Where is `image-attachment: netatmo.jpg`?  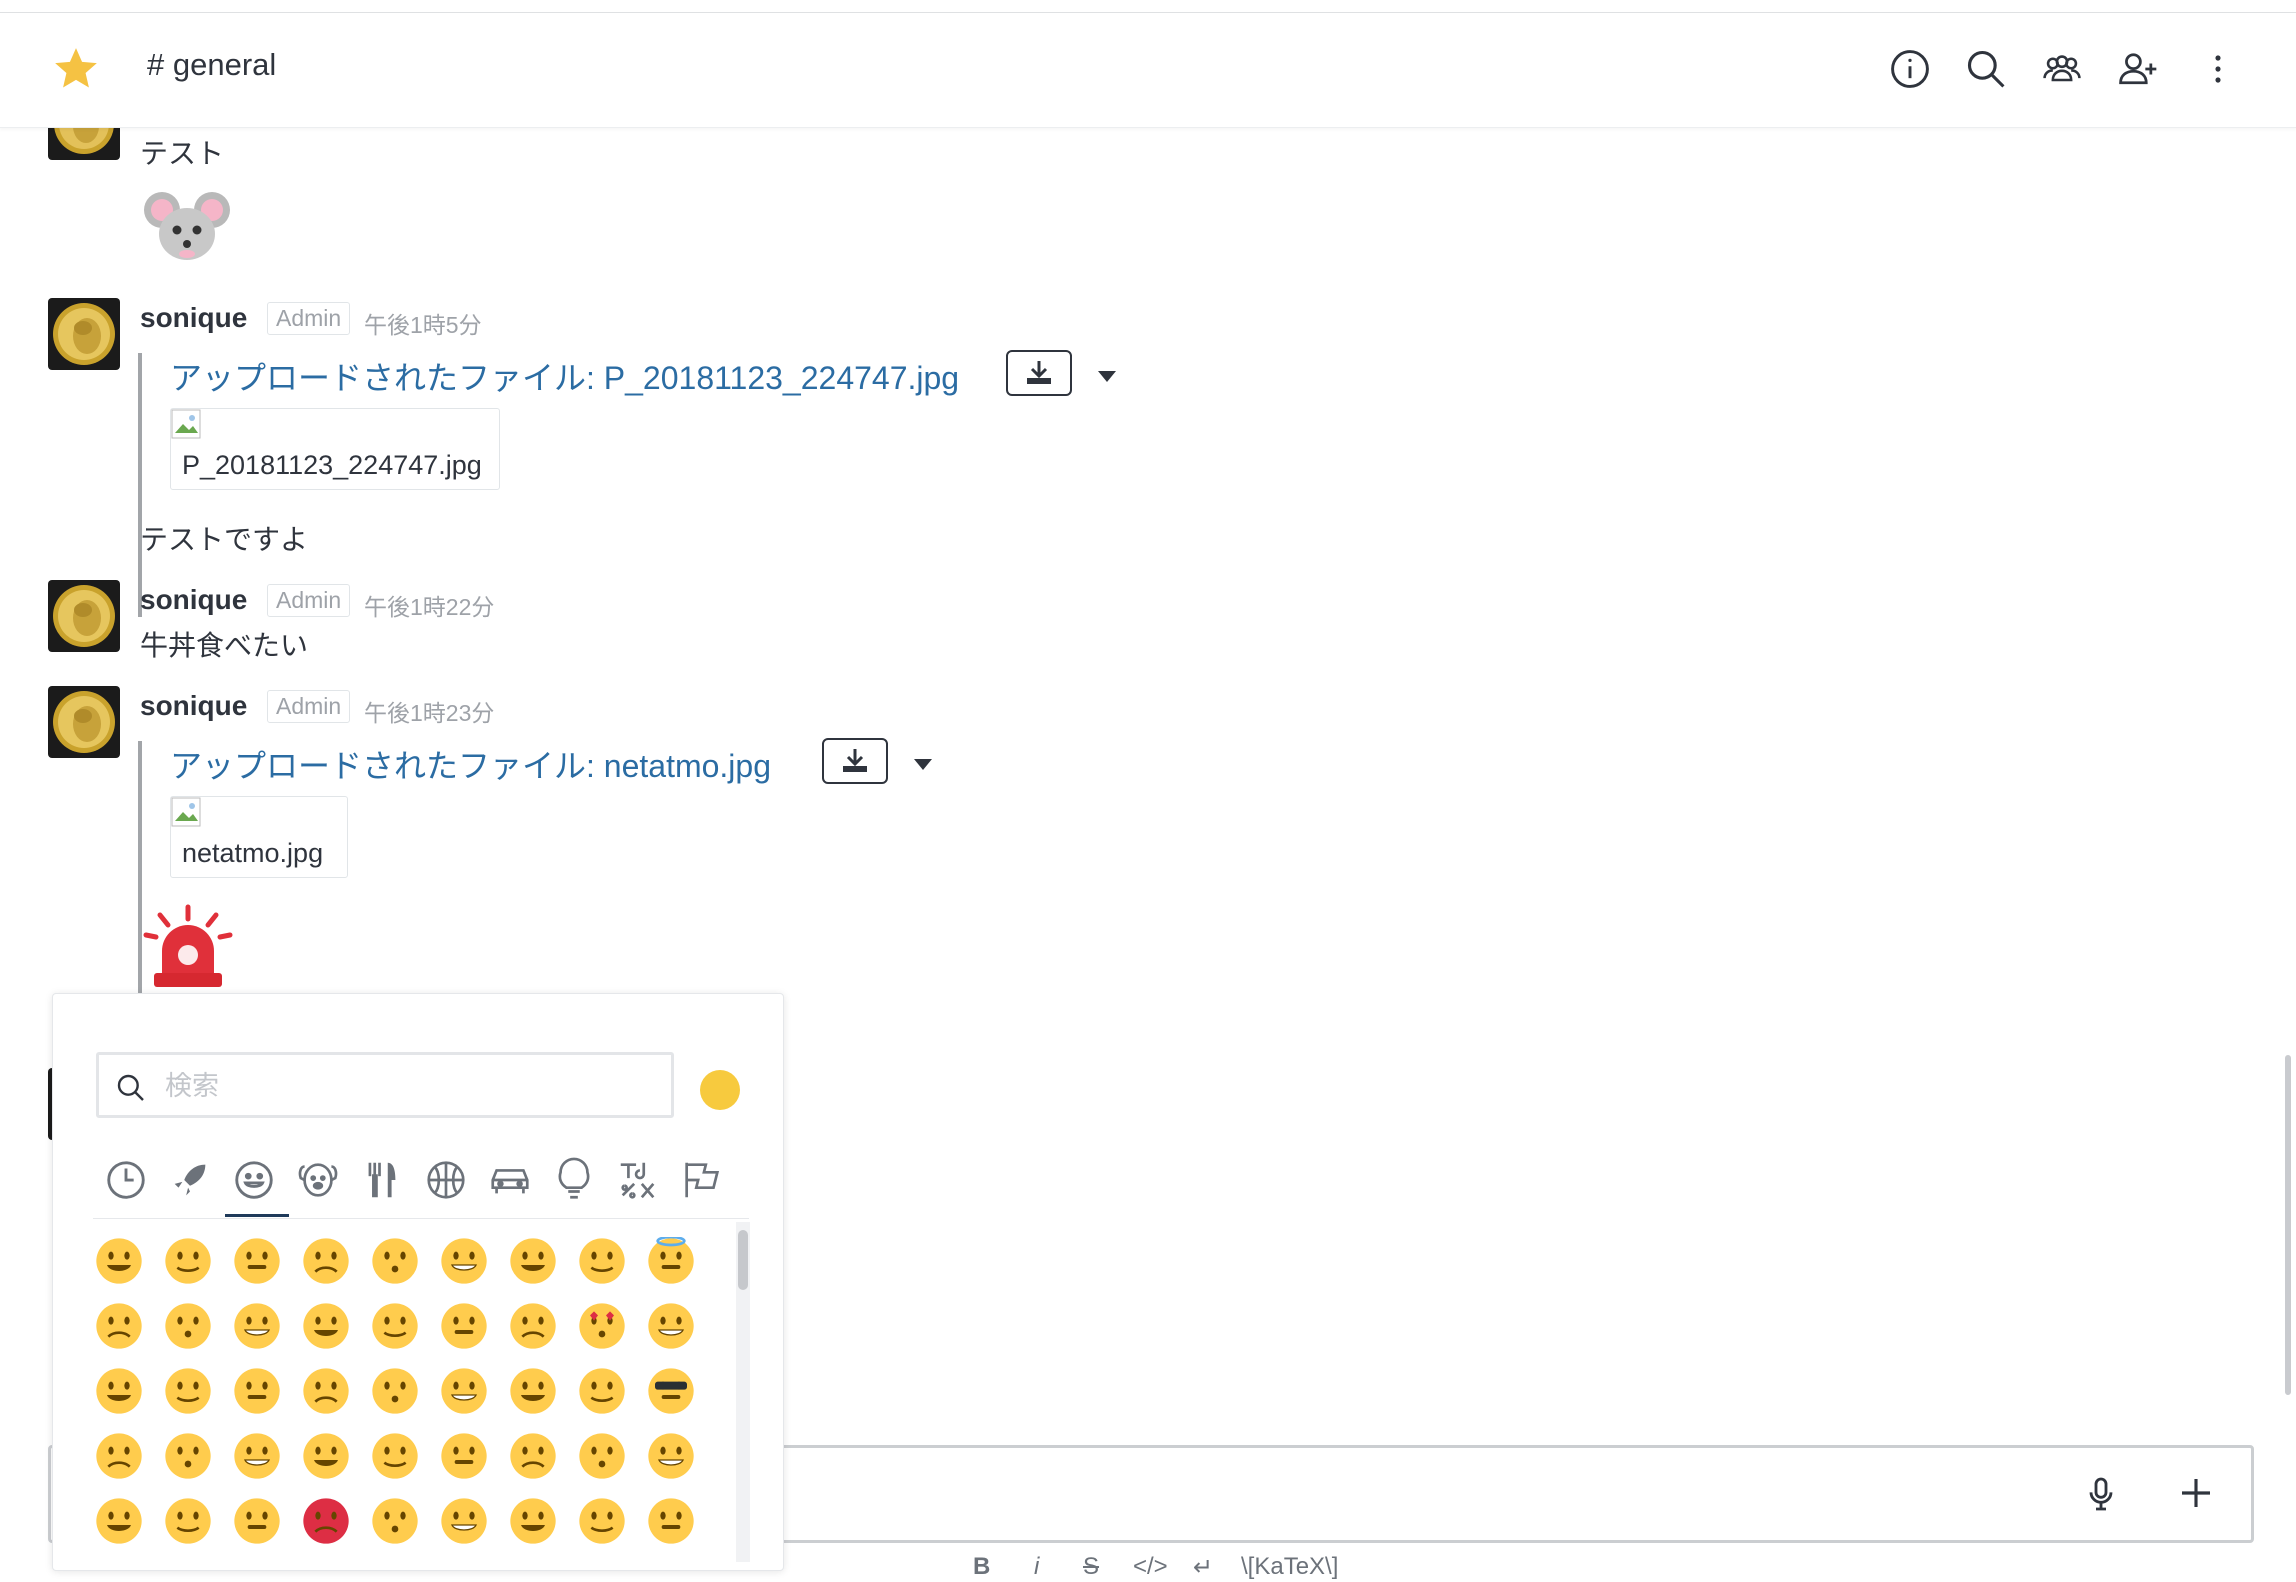
image-attachment: netatmo.jpg is located at coordinates (259, 837).